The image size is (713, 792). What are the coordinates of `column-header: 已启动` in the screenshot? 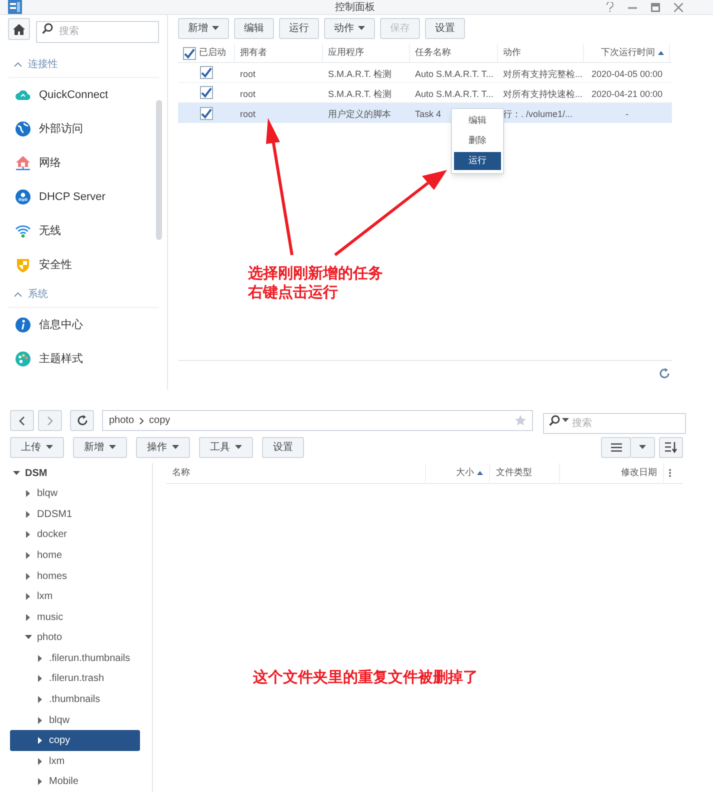 It's located at (212, 53).